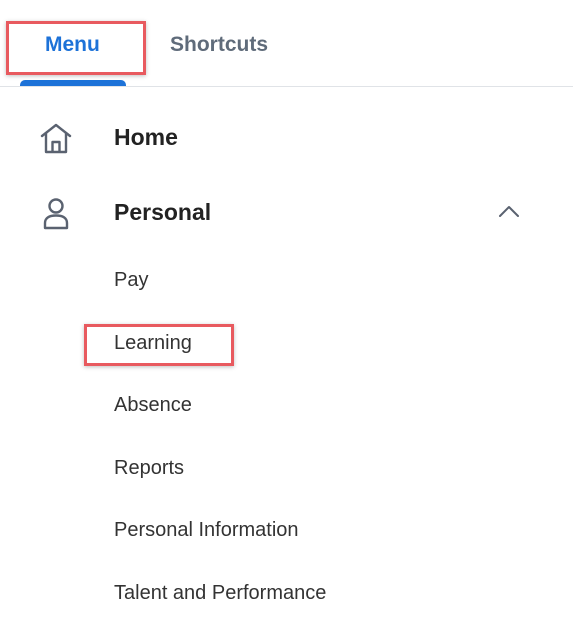 The width and height of the screenshot is (573, 623). Describe the element at coordinates (163, 212) in the screenshot. I see `nav-item-personal-label: Personal` at that location.